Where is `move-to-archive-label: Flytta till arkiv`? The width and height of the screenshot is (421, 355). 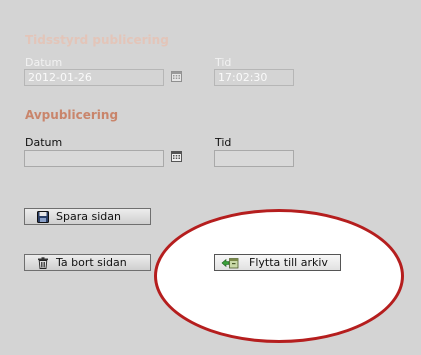 move-to-archive-label: Flytta till arkiv is located at coordinates (288, 262).